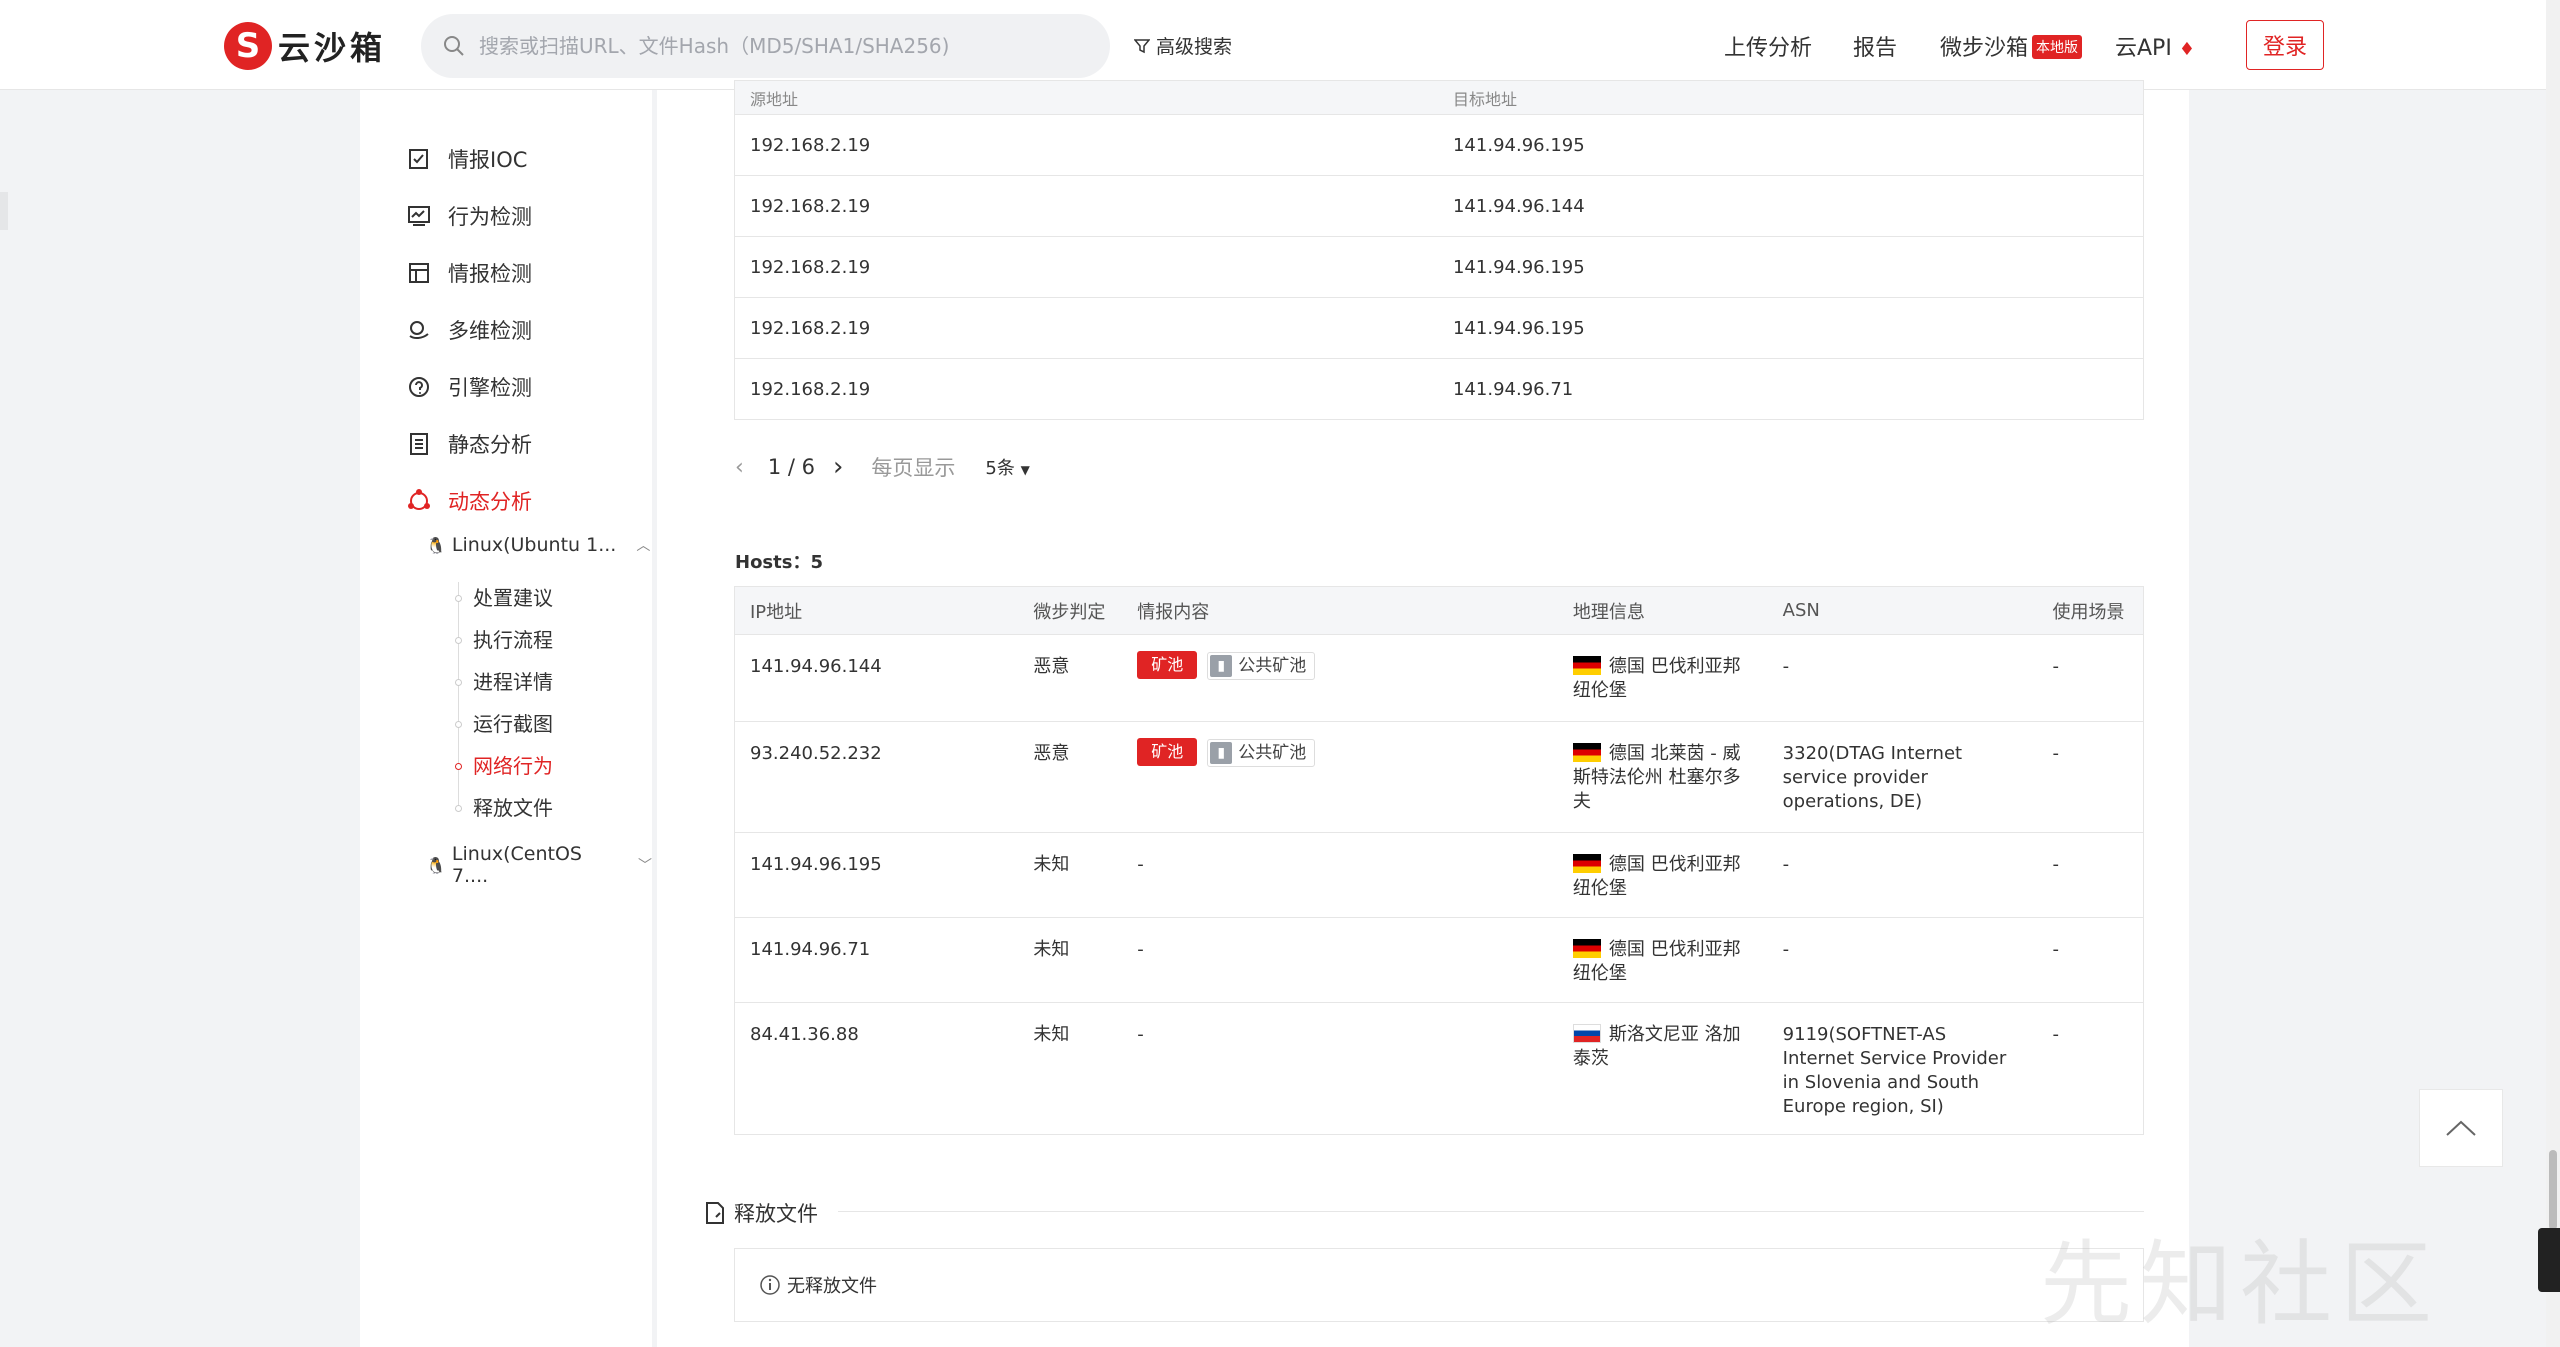  Describe the element at coordinates (791, 467) in the screenshot. I see `page-indicator: 1 / 6` at that location.